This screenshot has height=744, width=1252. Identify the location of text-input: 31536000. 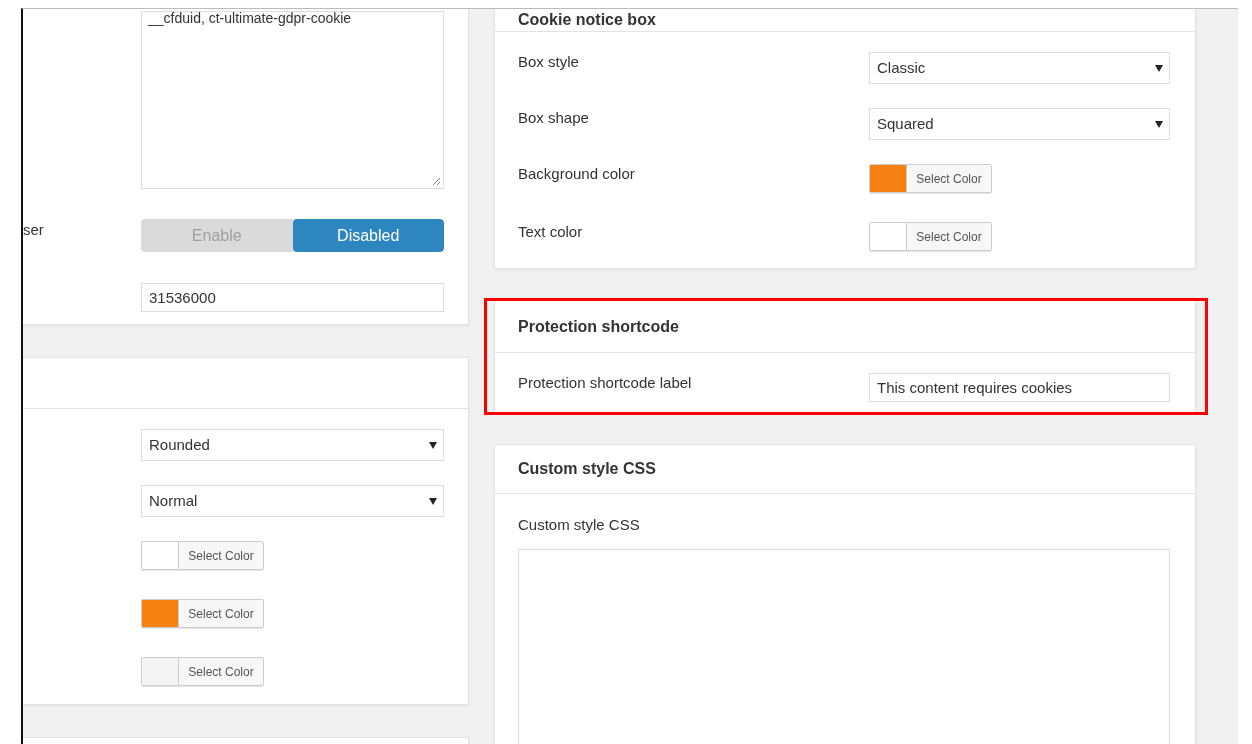
(292, 297).